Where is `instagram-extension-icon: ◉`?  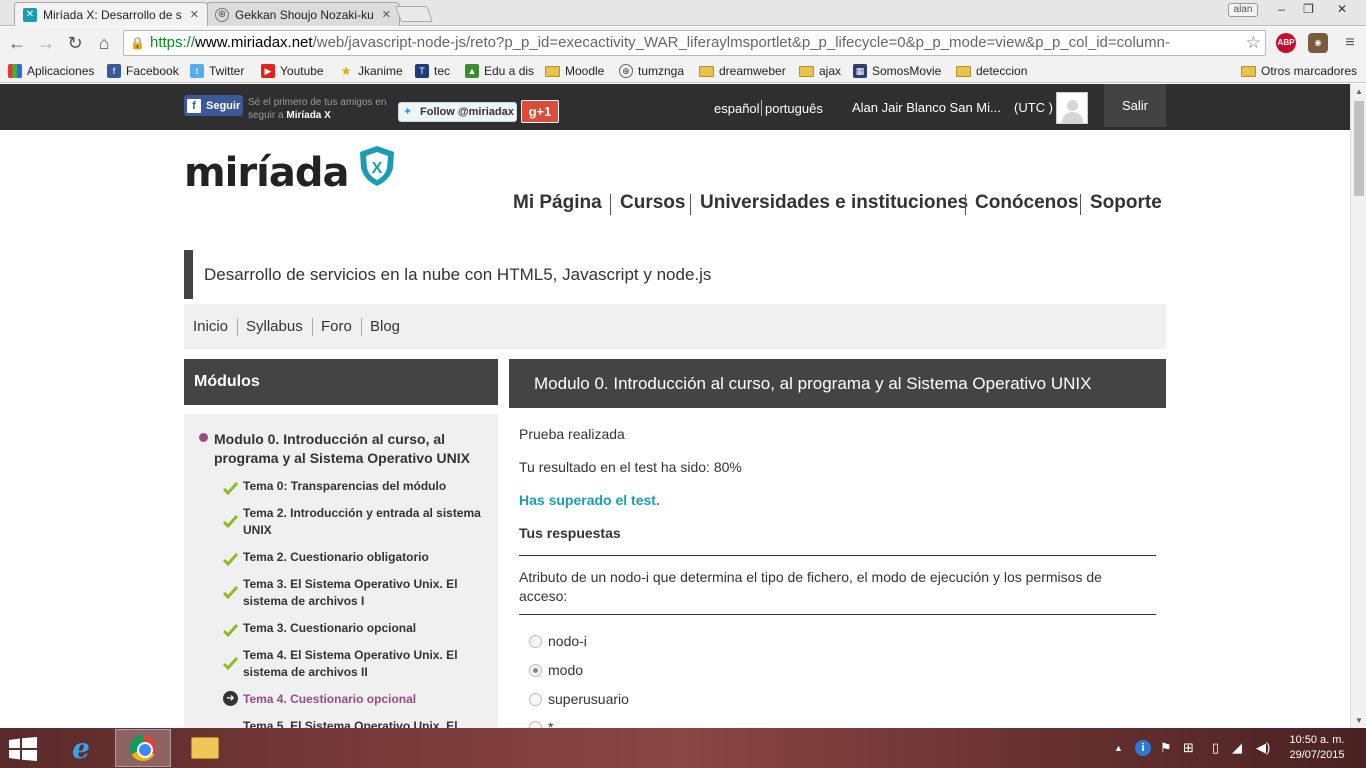 instagram-extension-icon: ◉ is located at coordinates (1318, 43).